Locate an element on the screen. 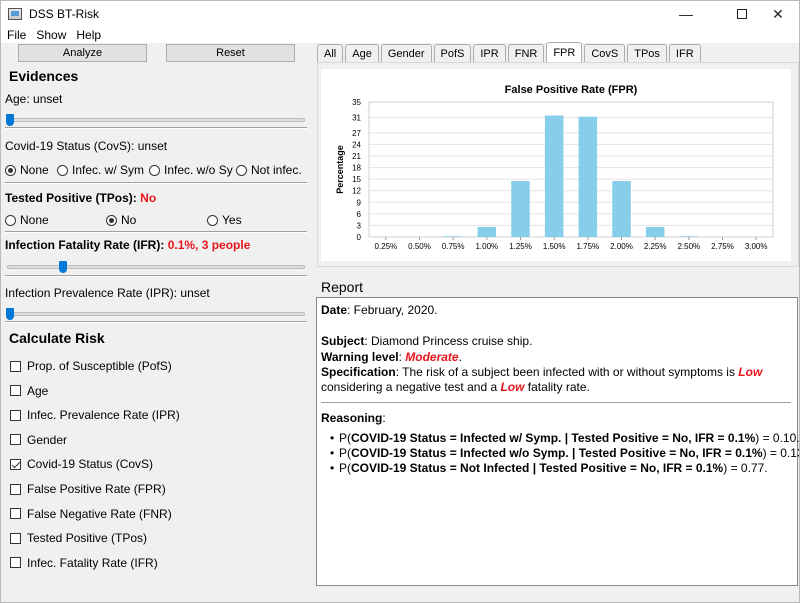 This screenshot has height=603, width=800. checkbox-label: False Negative Rate (FNR) is located at coordinates (99, 513).